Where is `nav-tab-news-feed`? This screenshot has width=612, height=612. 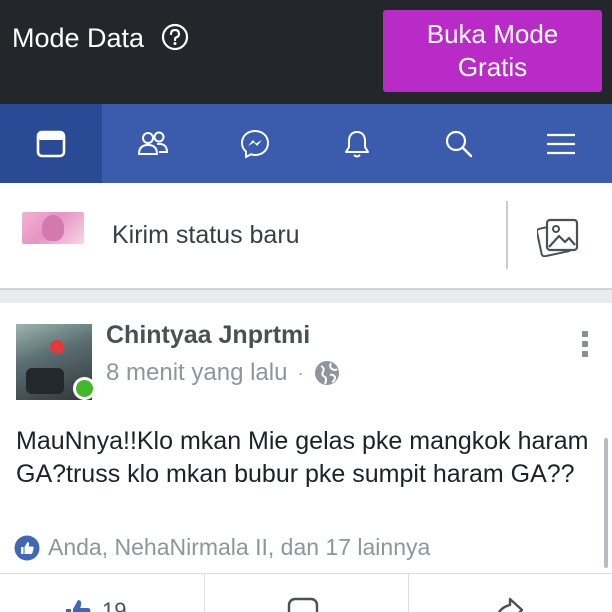 nav-tab-news-feed is located at coordinates (51, 143).